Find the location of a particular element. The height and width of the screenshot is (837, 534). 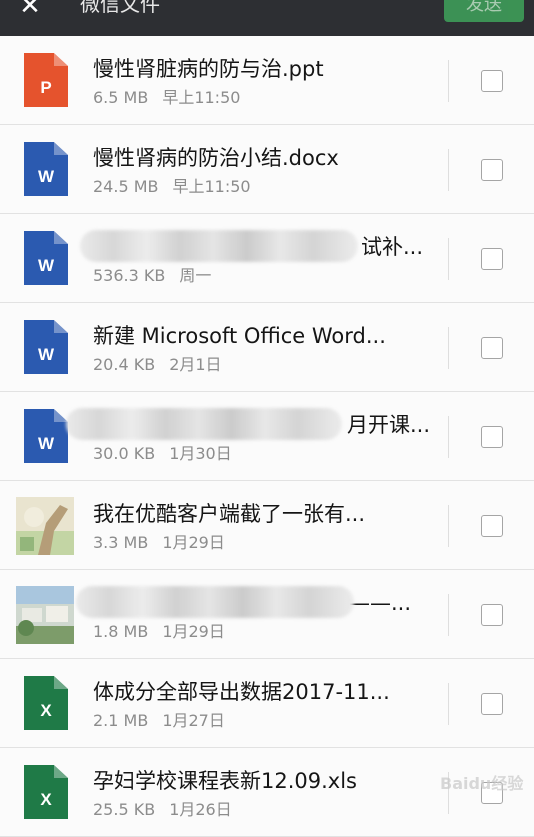

watermark: Baidu经验 is located at coordinates (482, 783).